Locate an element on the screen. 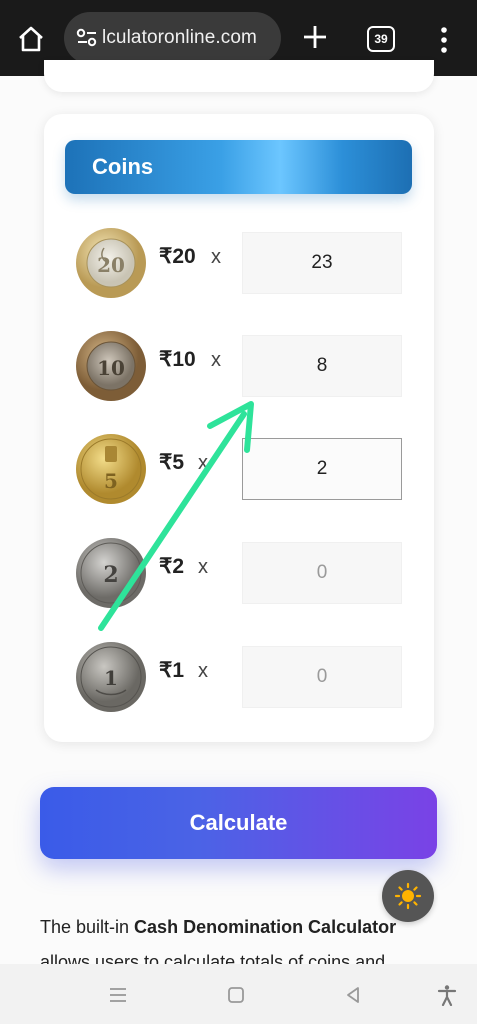  coin-count-input-2: 0 is located at coordinates (322, 573).